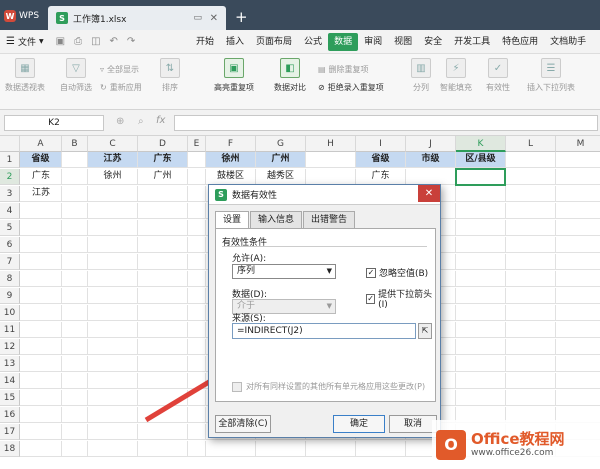  I want to click on cell-m9, so click(578, 296).